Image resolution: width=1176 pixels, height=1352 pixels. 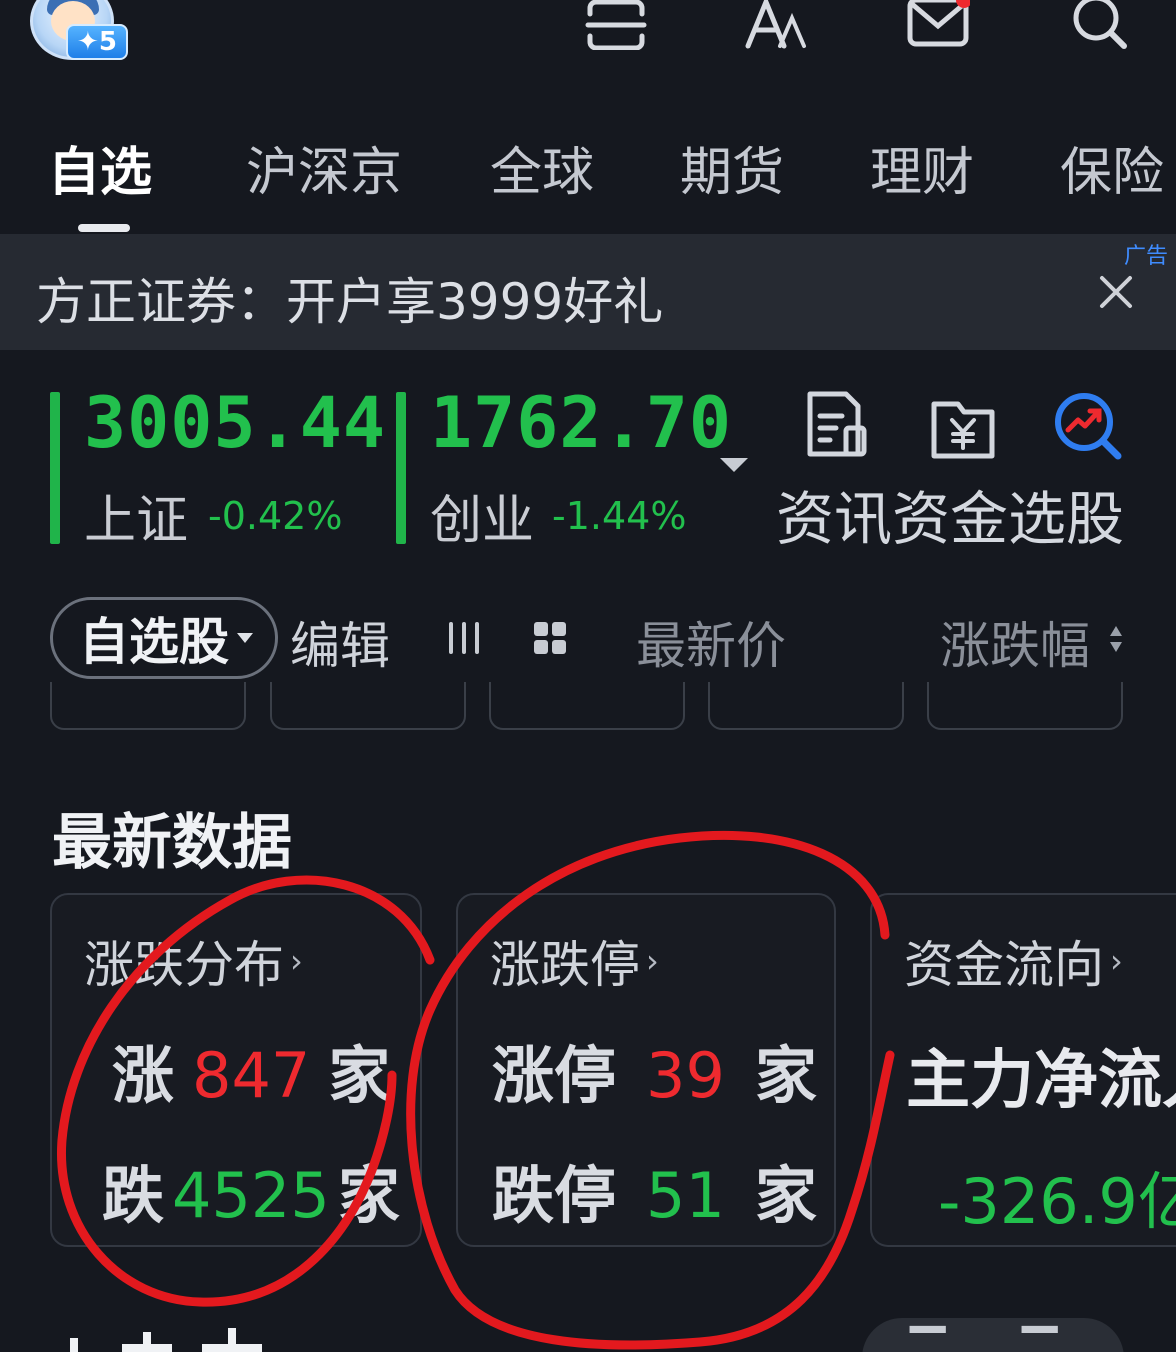 I want to click on edit-button: 编辑, so click(x=340, y=642).